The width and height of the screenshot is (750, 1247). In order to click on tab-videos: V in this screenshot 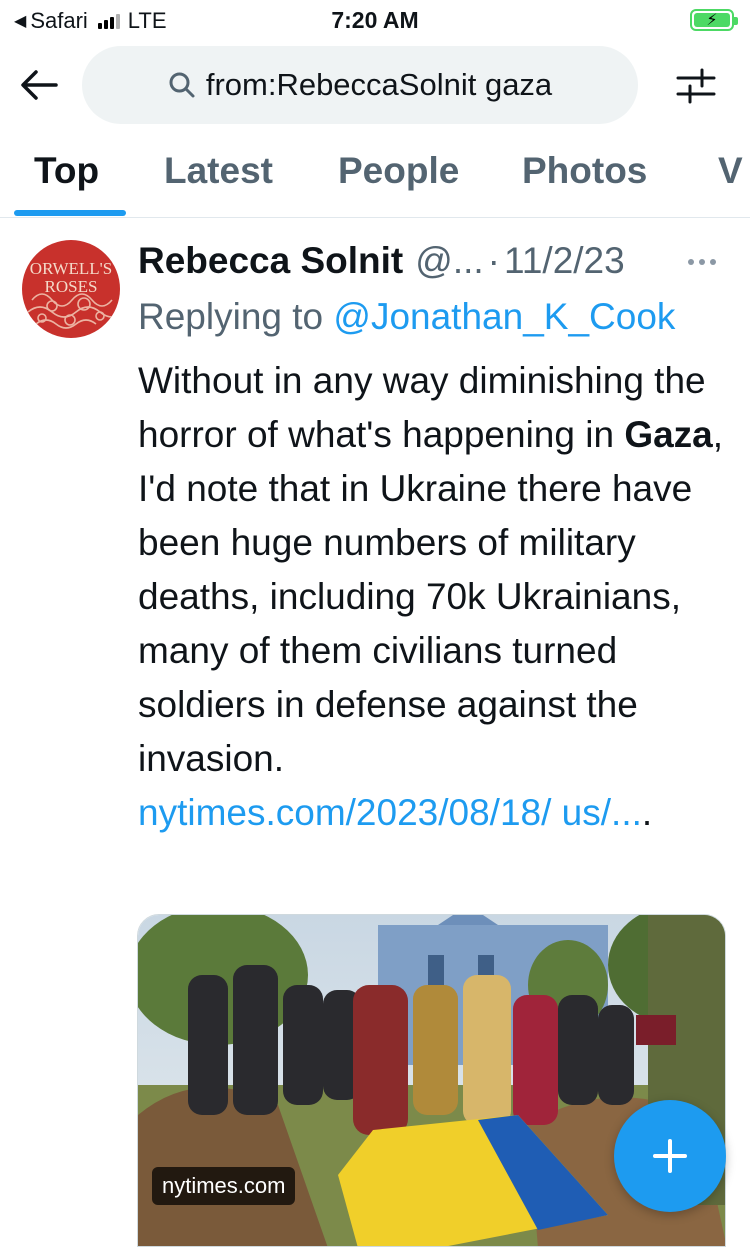, I will do `click(730, 171)`.